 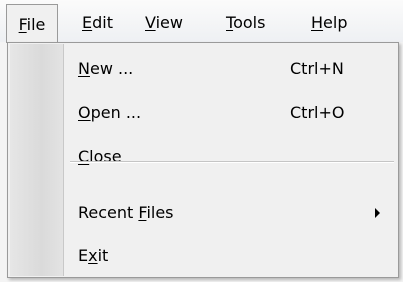 What do you see at coordinates (232, 162) in the screenshot?
I see `menu-separator` at bounding box center [232, 162].